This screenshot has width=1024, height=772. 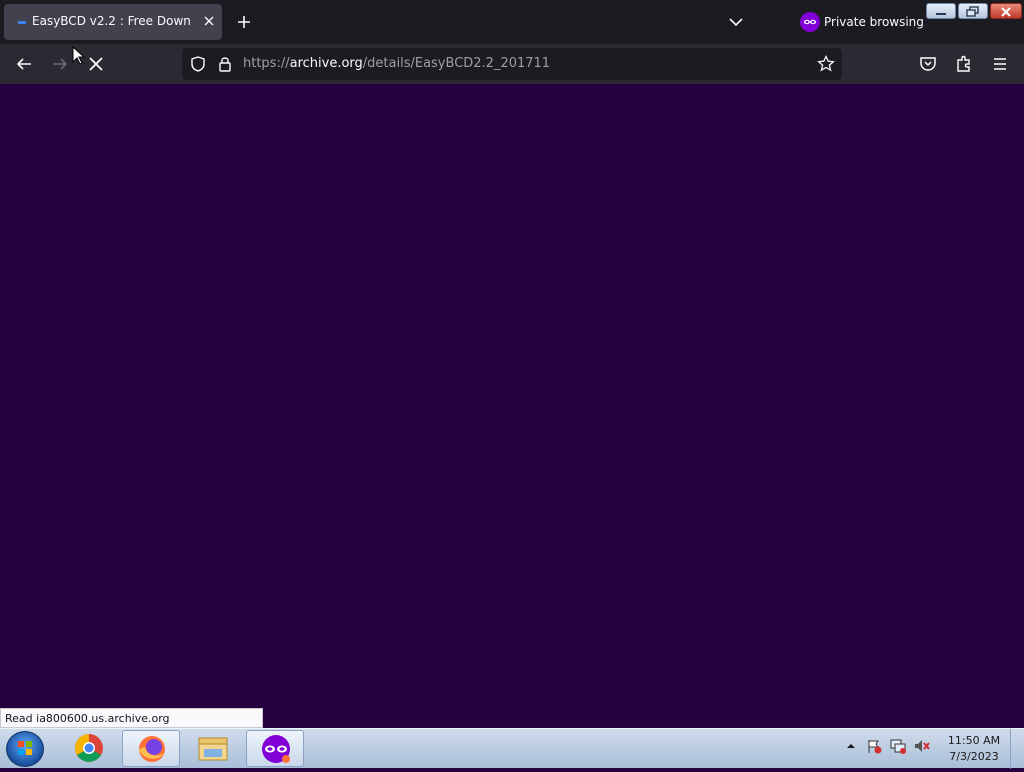 What do you see at coordinates (512, 748) in the screenshot?
I see `windows-taskbar: 11:50 AM 7/3/2023` at bounding box center [512, 748].